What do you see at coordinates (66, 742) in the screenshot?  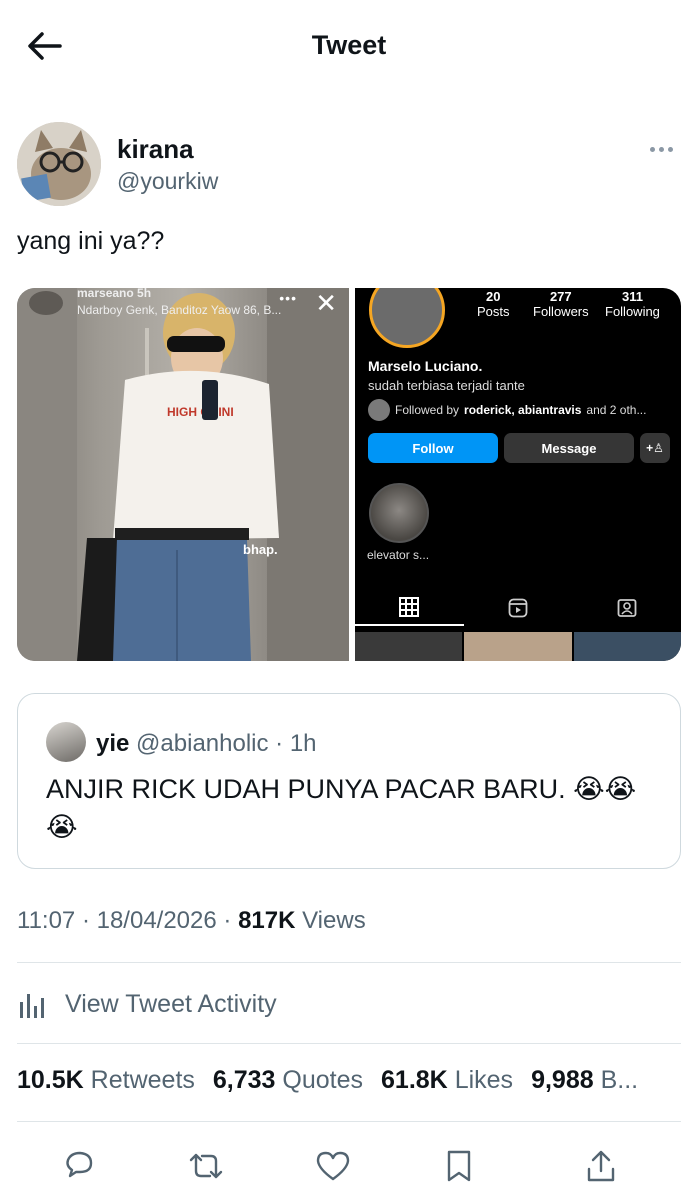 I see `quote-avatar` at bounding box center [66, 742].